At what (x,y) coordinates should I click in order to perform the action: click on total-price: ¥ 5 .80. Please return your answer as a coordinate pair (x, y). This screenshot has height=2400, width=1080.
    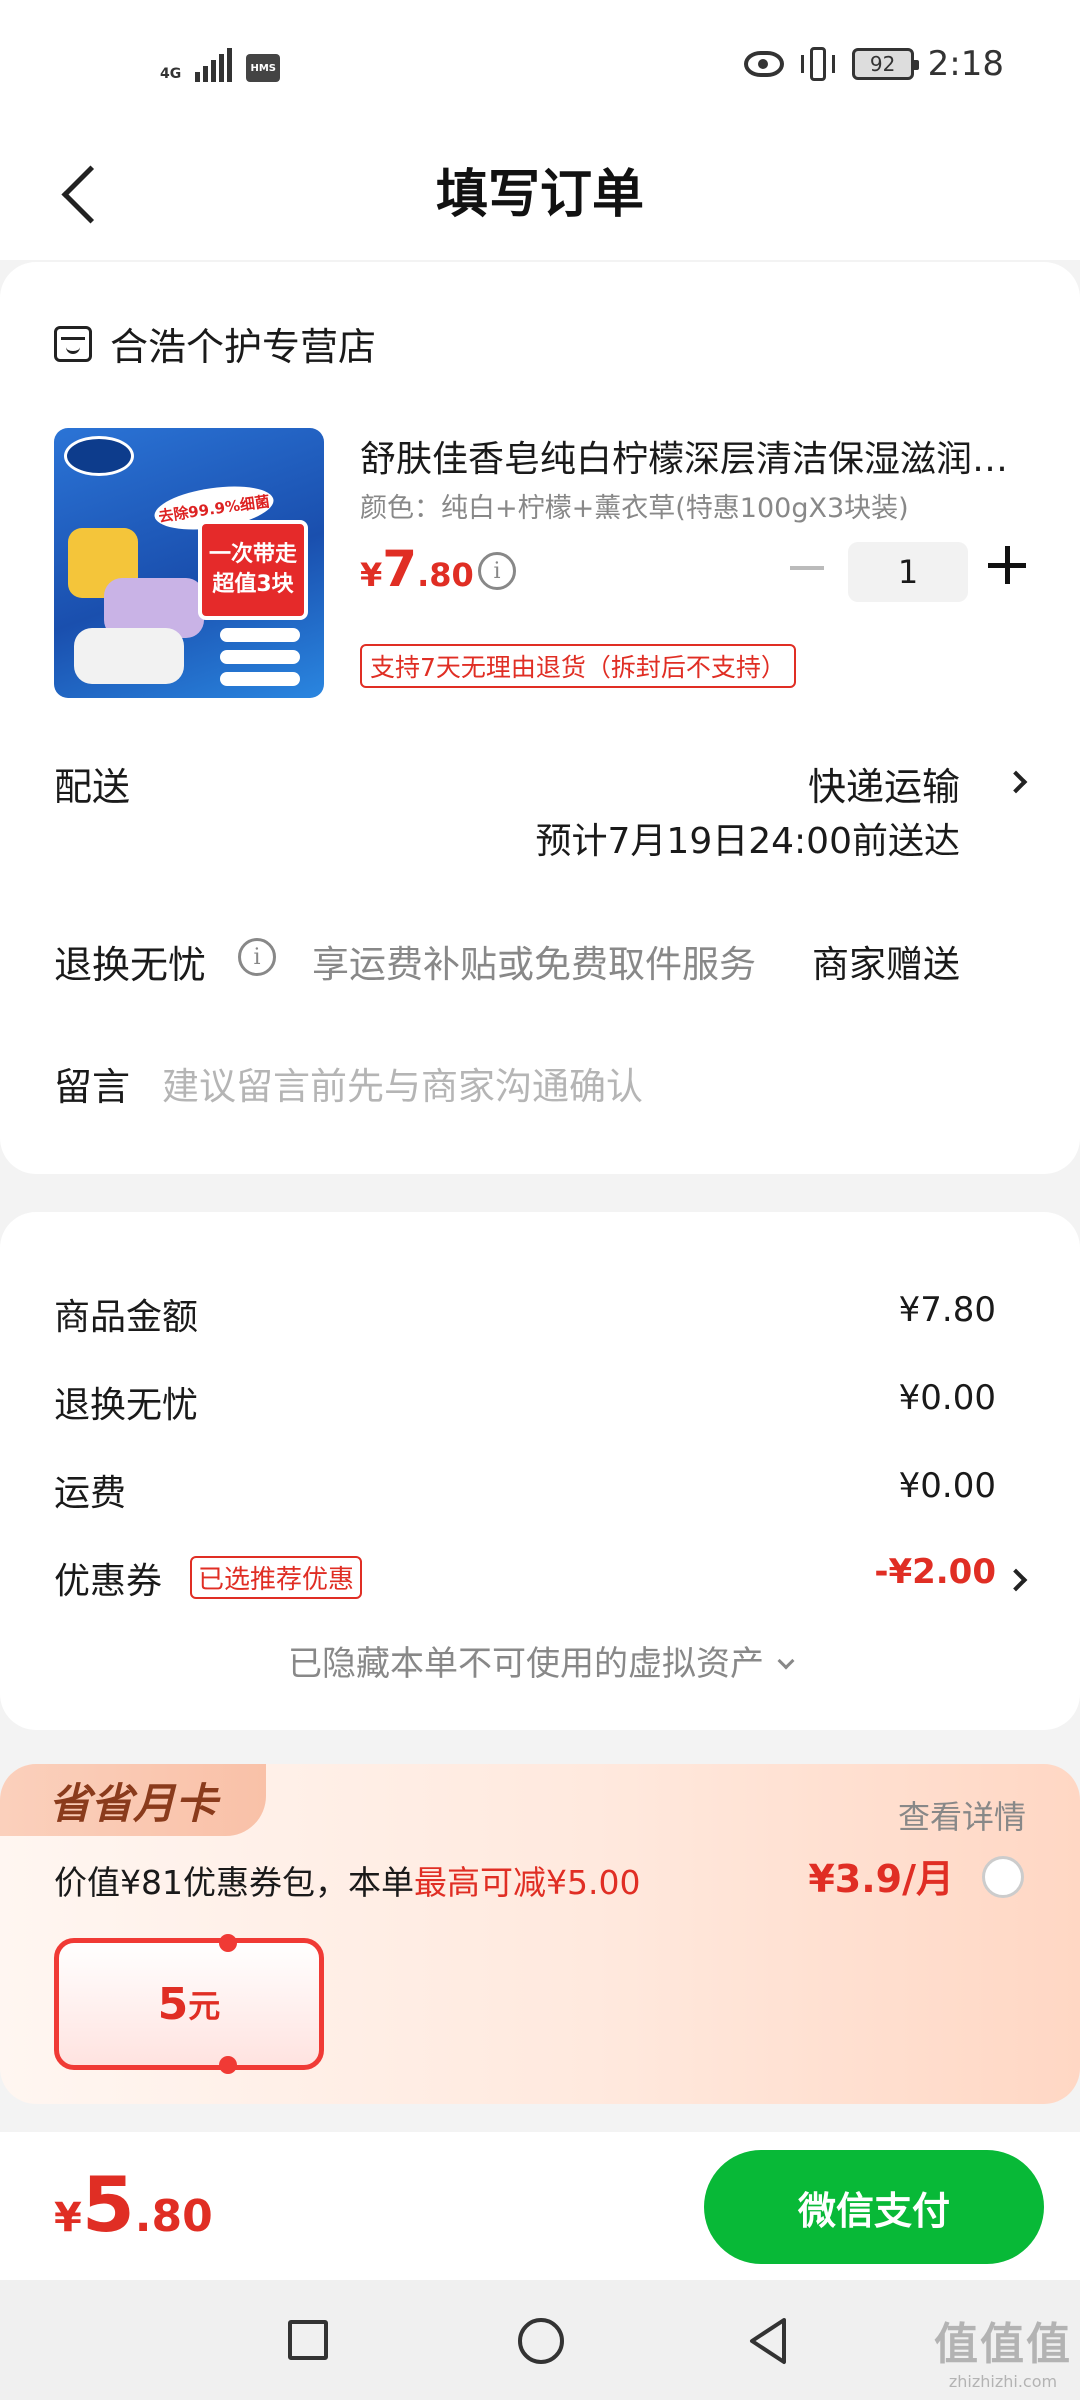
    Looking at the image, I should click on (133, 2204).